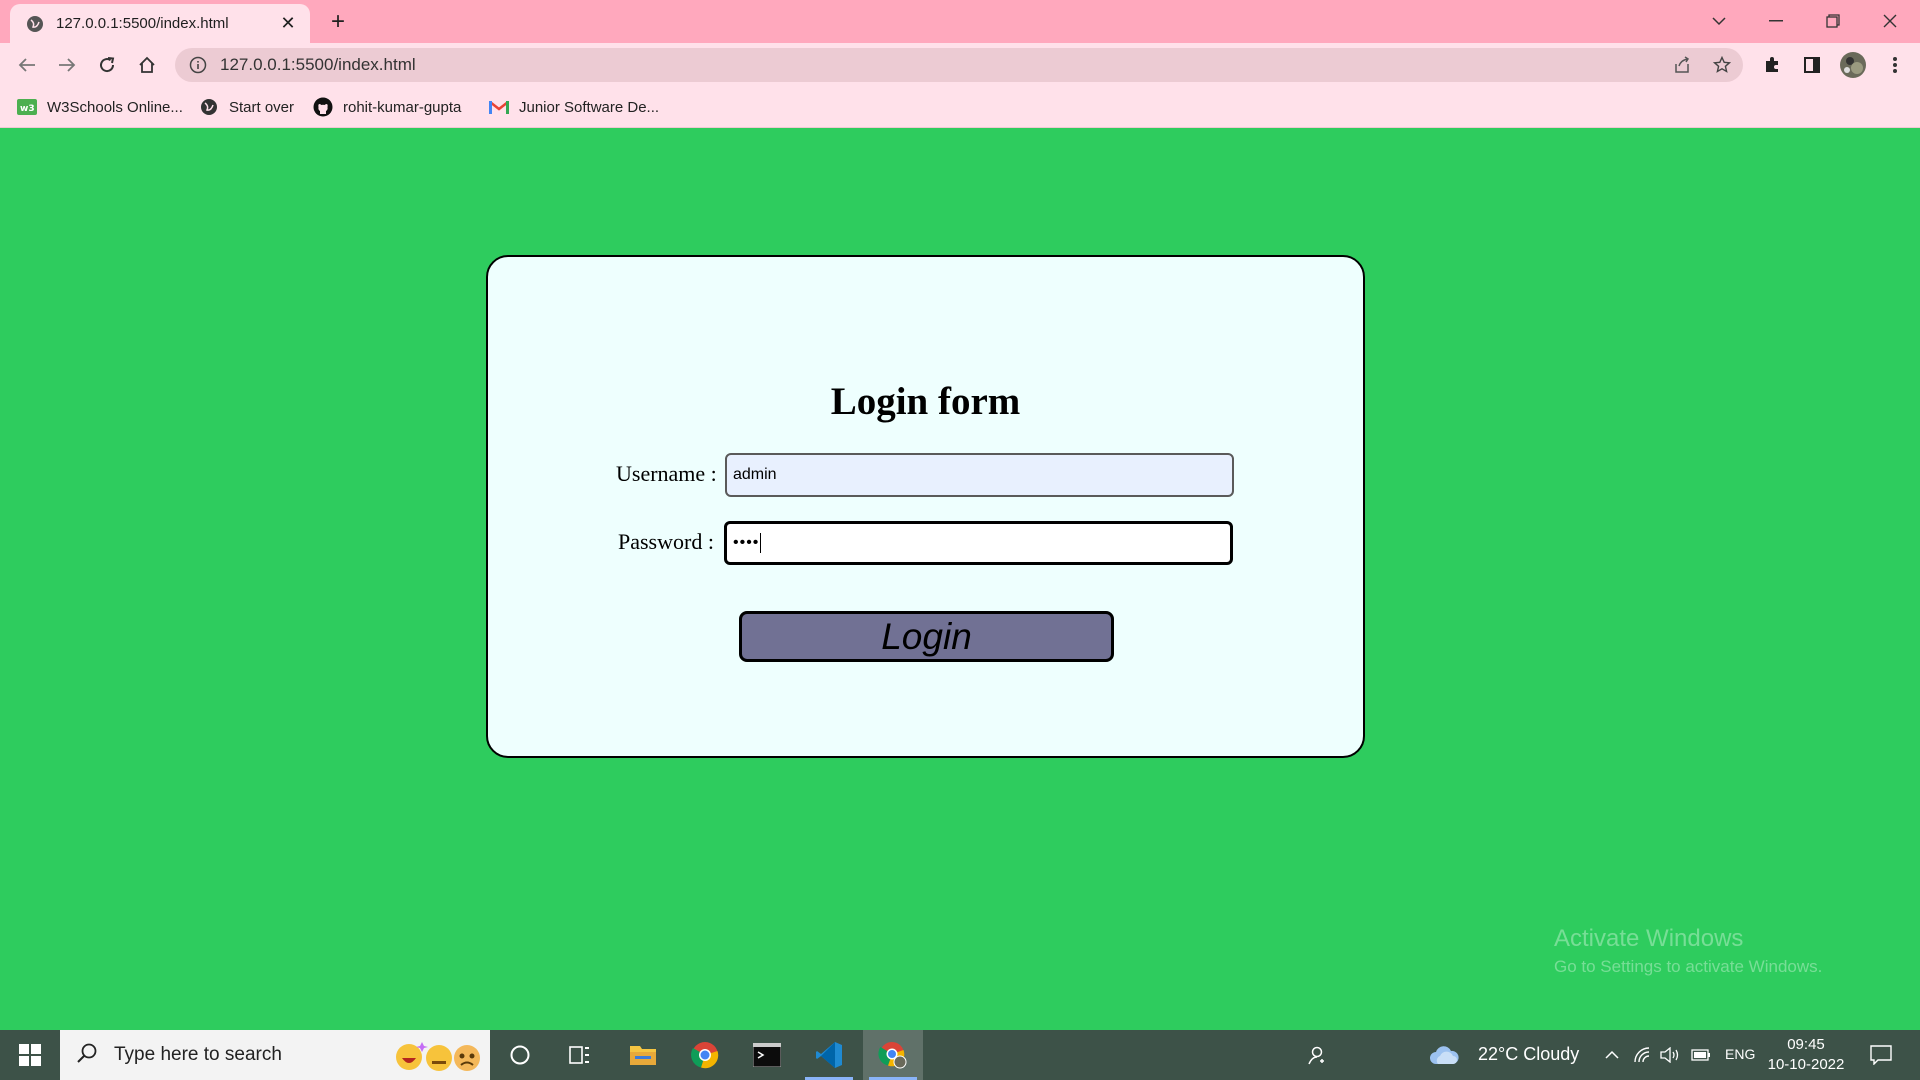  I want to click on new-tab-button: +, so click(338, 22).